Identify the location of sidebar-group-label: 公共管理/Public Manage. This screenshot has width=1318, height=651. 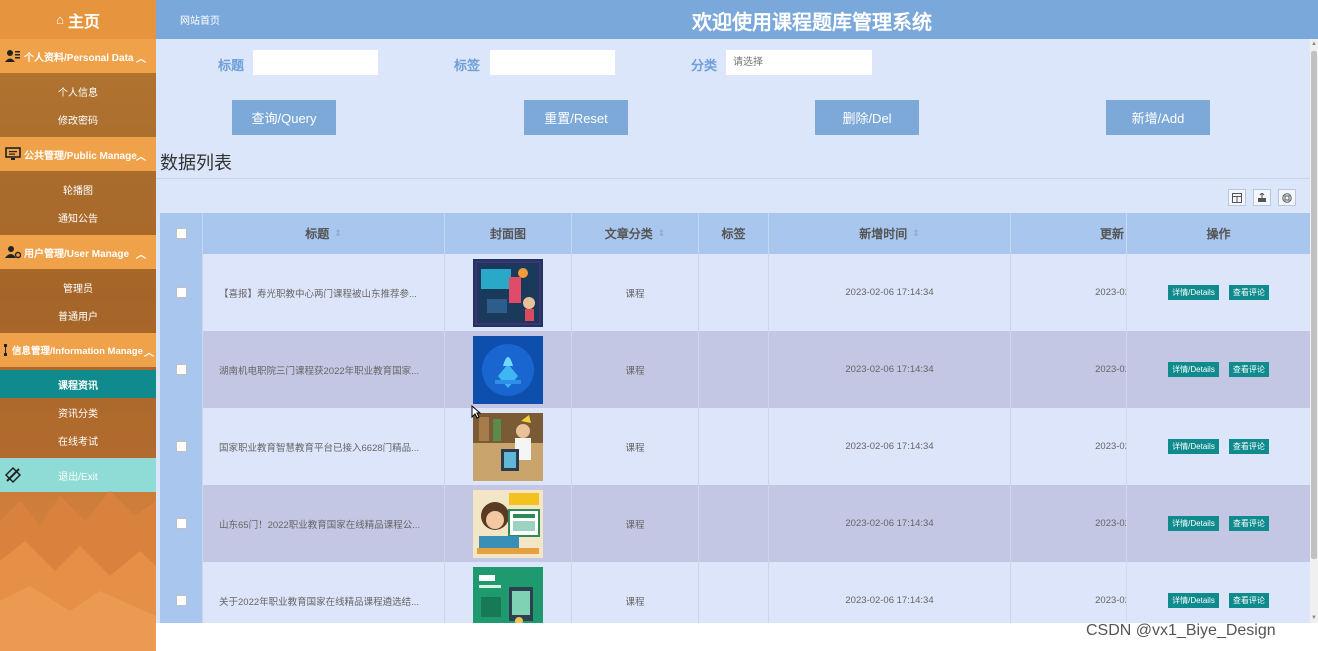
(80, 156).